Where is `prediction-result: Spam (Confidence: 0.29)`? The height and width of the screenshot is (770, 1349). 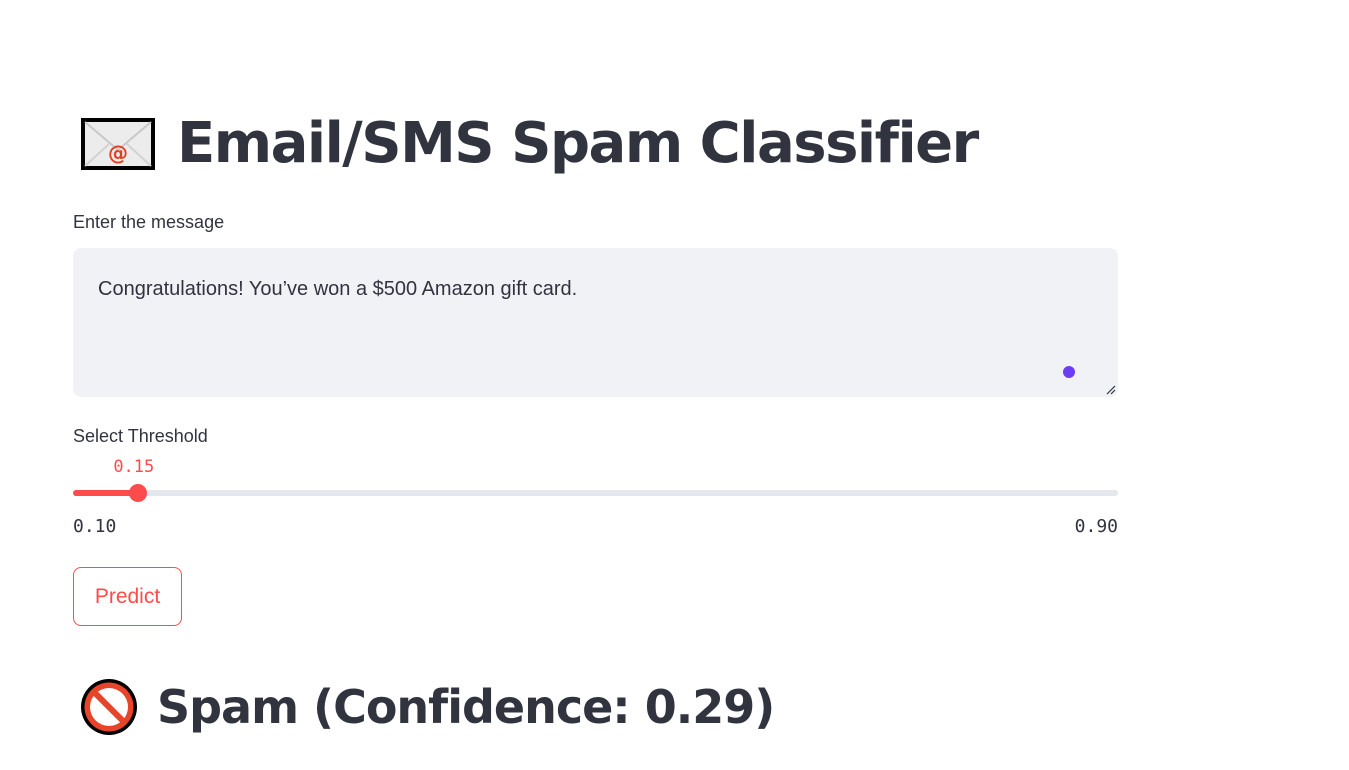 prediction-result: Spam (Confidence: 0.29) is located at coordinates (427, 707).